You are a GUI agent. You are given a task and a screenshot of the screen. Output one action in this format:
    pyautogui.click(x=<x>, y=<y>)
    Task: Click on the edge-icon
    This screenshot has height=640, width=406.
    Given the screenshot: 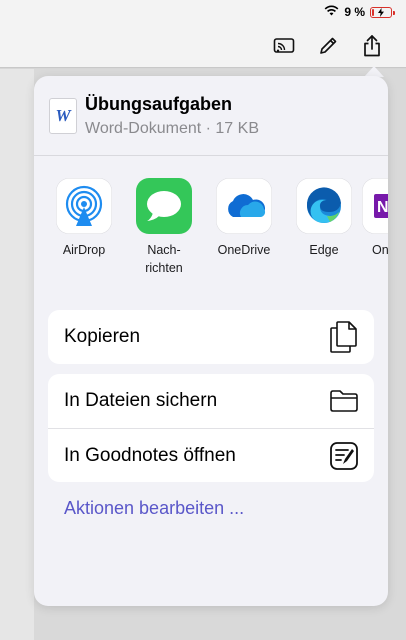 What is the action you would take?
    pyautogui.click(x=324, y=206)
    